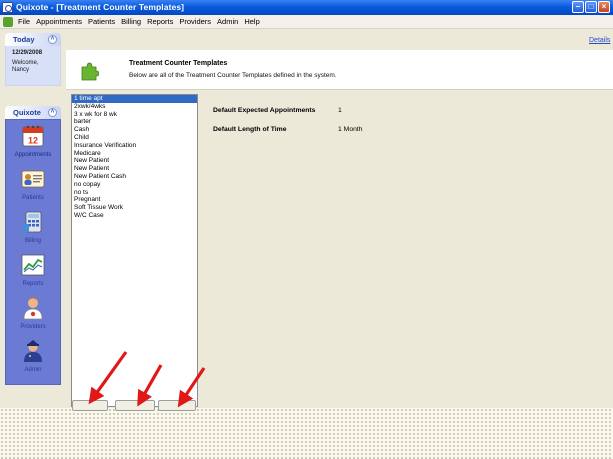  Describe the element at coordinates (134, 130) in the screenshot. I see `list-item: Cash` at that location.